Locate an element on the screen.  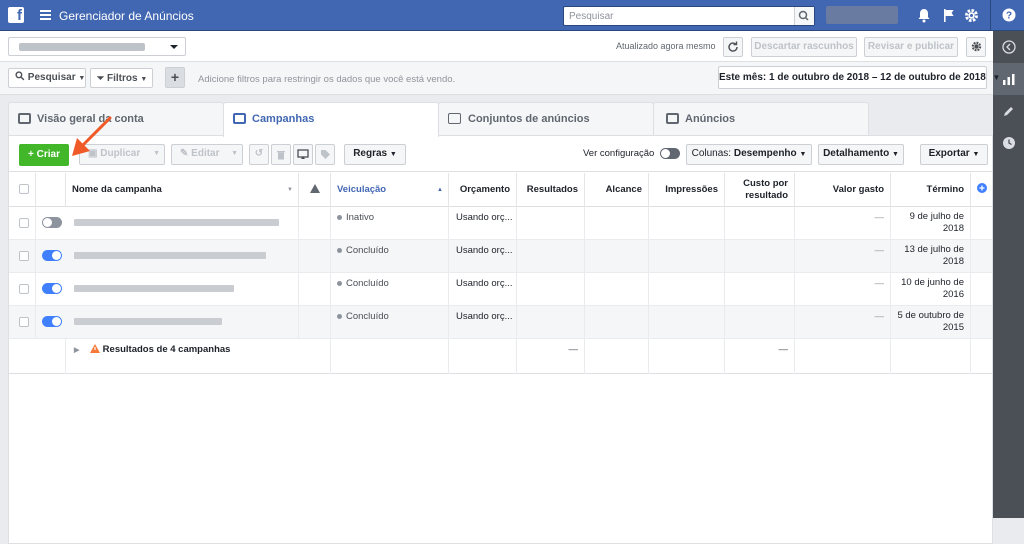
select-all-checkbox is located at coordinates (24, 189).